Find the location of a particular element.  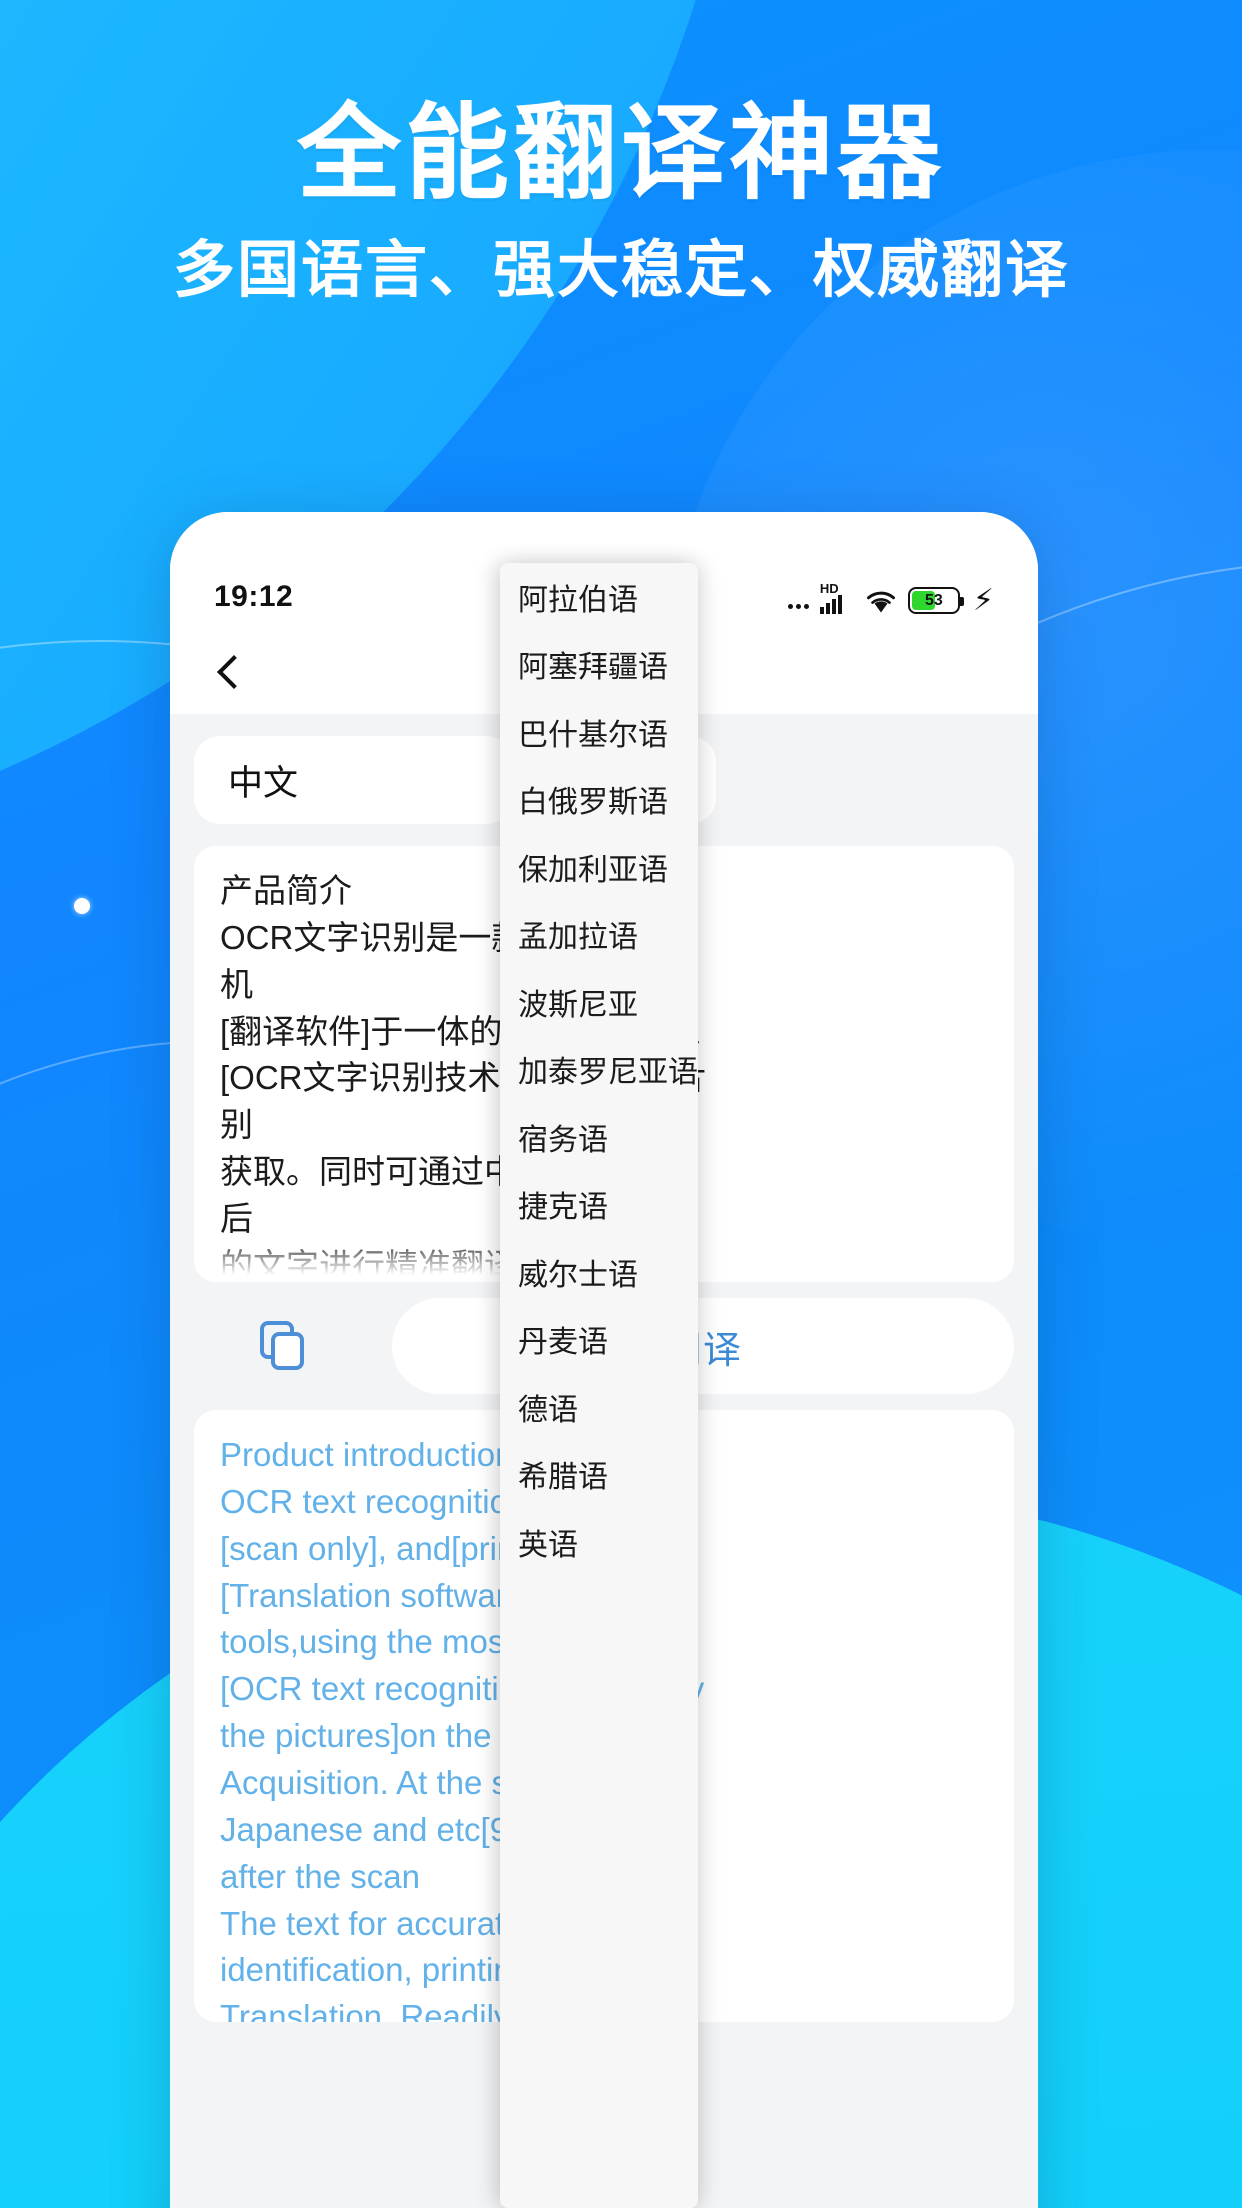

language-option: 加泰罗尼亚语 is located at coordinates (599, 1070).